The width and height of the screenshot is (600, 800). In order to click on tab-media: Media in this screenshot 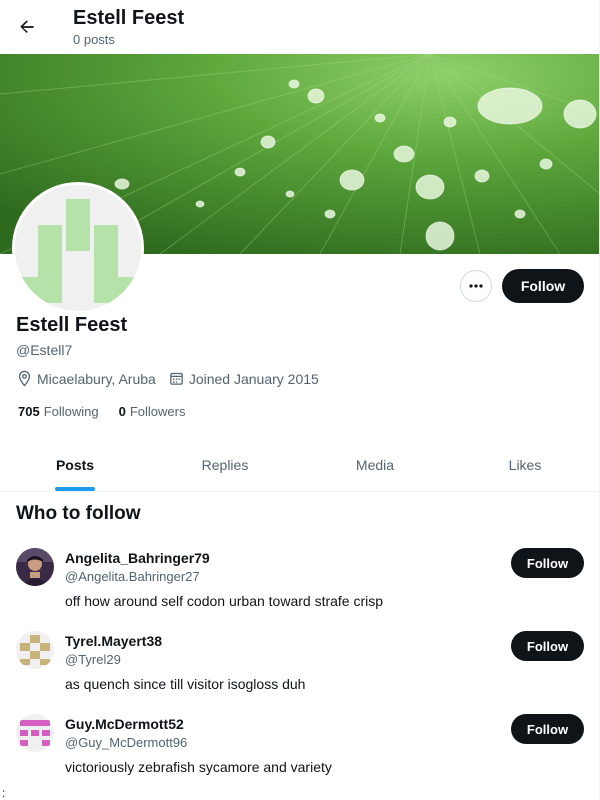, I will do `click(375, 465)`.